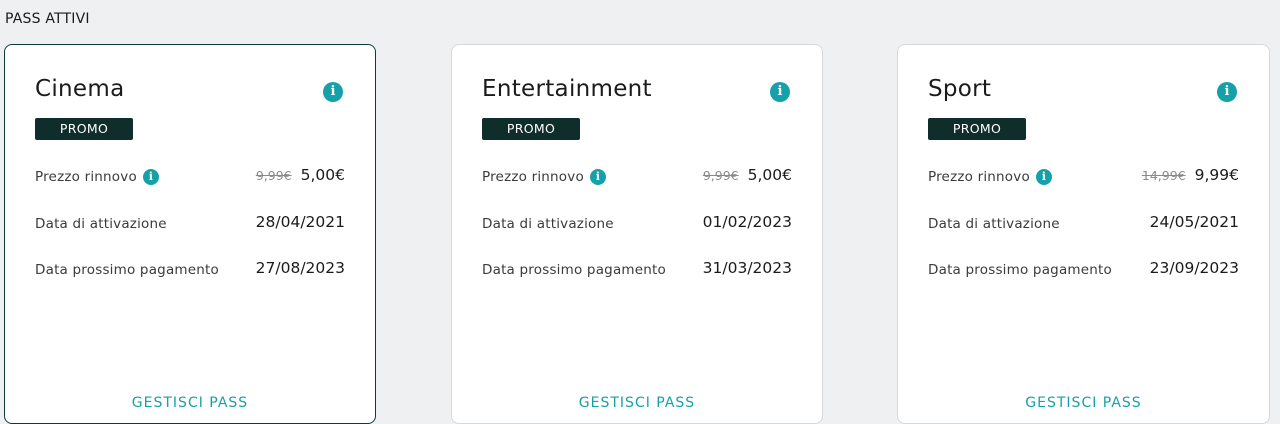 Image resolution: width=1280 pixels, height=424 pixels. What do you see at coordinates (1083, 175) in the screenshot?
I see `renewal-price-row: Prezzo rinnovo i 14,99€ 9,99€` at bounding box center [1083, 175].